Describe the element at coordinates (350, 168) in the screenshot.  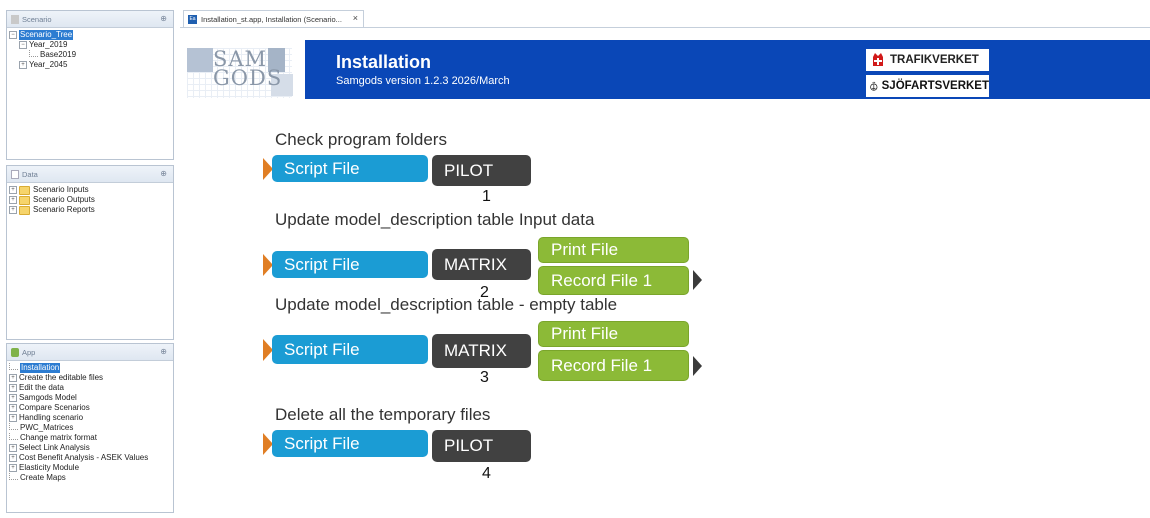
I see `step-1-script-file-button: Script File` at that location.